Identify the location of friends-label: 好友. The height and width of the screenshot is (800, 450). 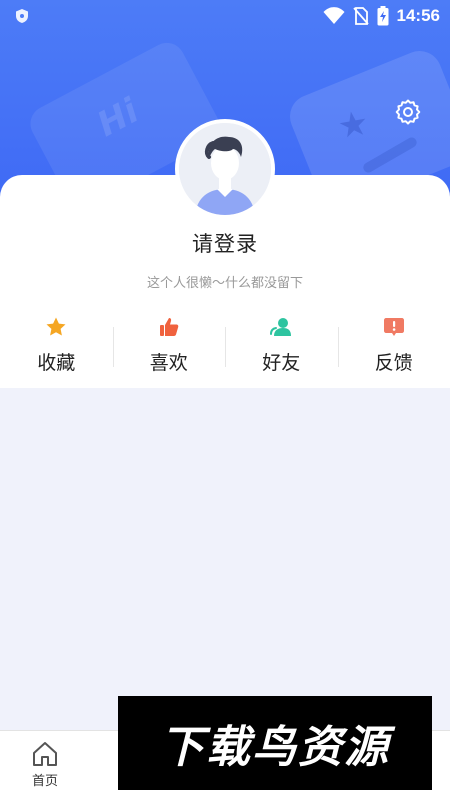
(281, 363).